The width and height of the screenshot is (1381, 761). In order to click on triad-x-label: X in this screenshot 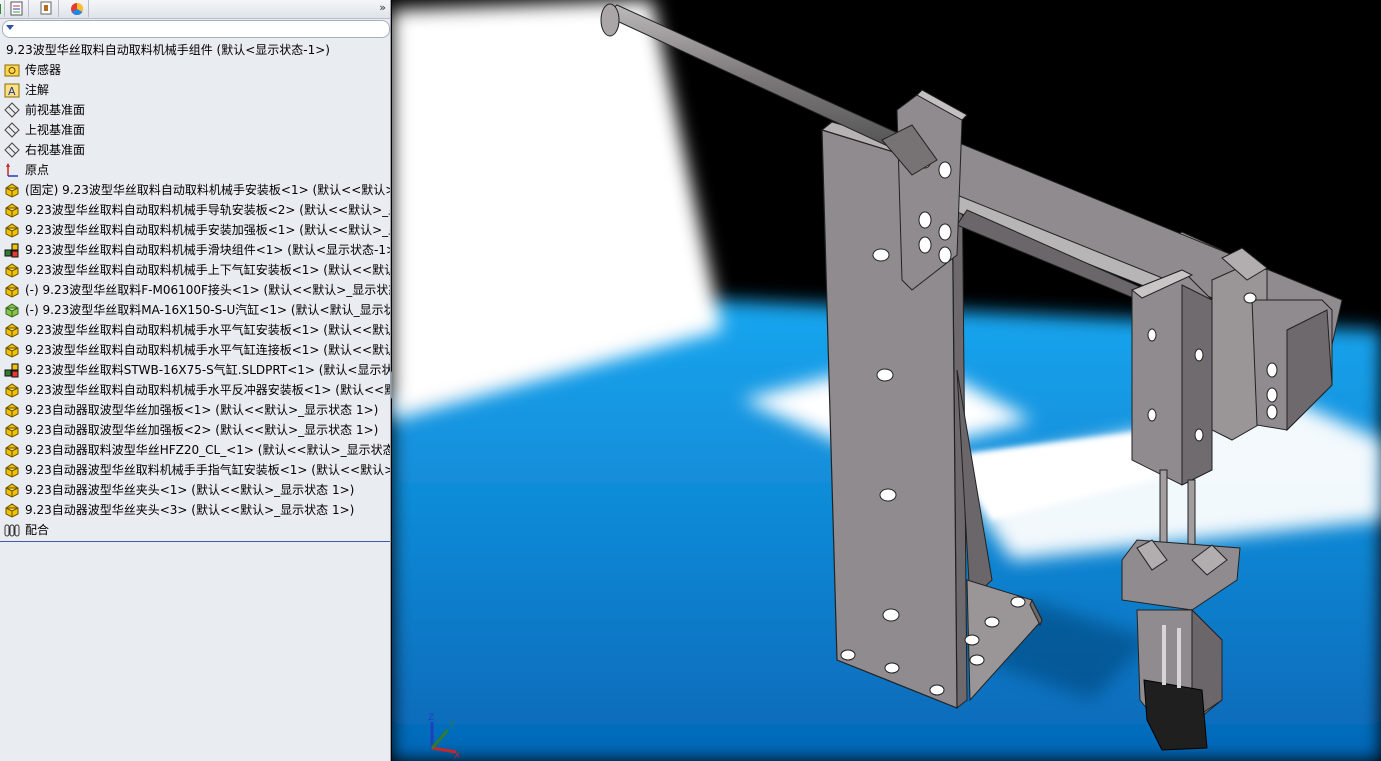, I will do `click(457, 756)`.